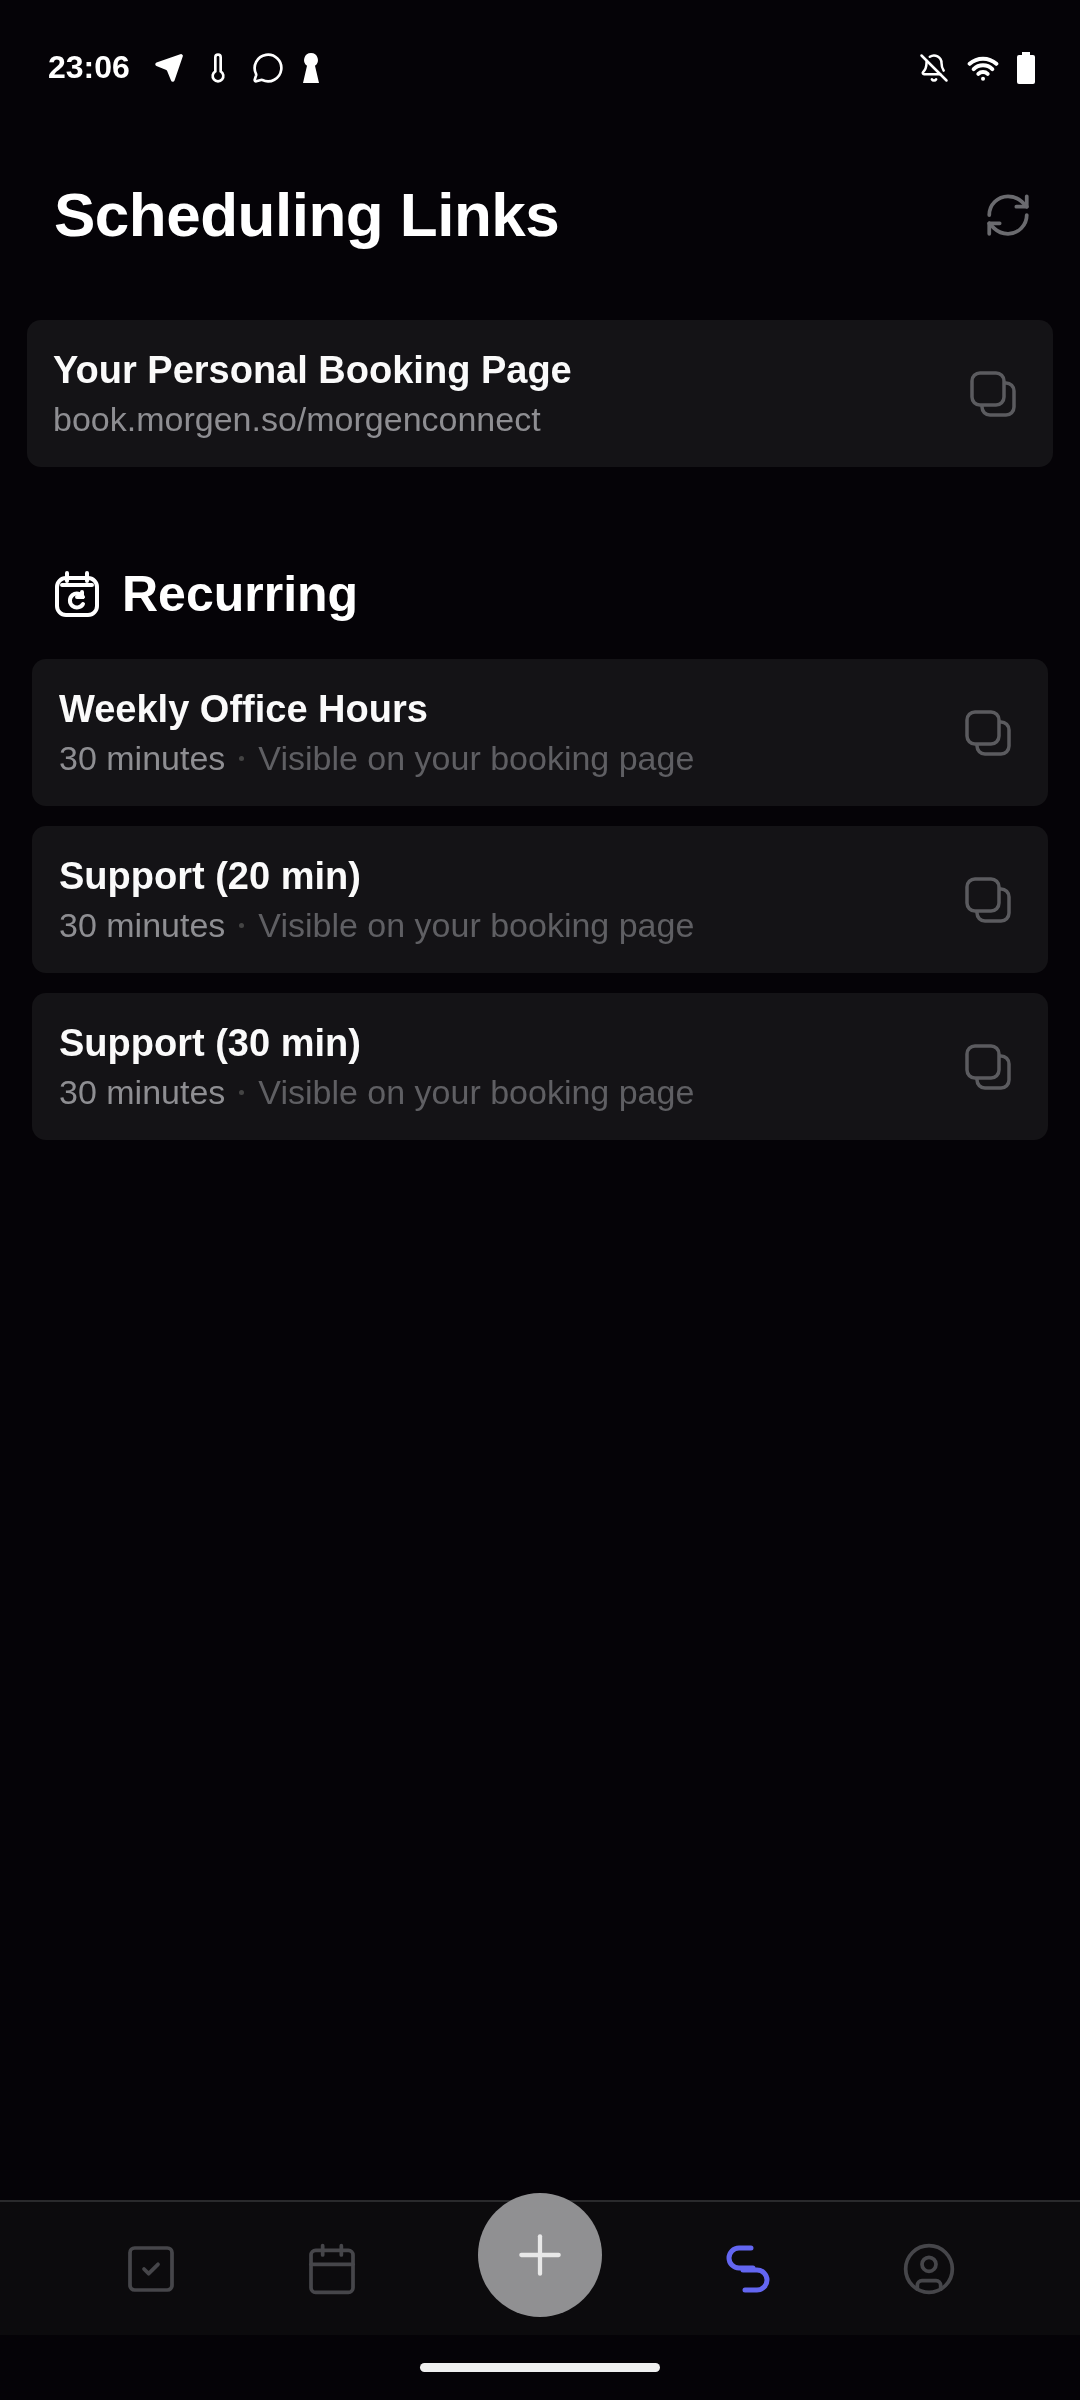  What do you see at coordinates (240, 594) in the screenshot?
I see `section-title: Recurring` at bounding box center [240, 594].